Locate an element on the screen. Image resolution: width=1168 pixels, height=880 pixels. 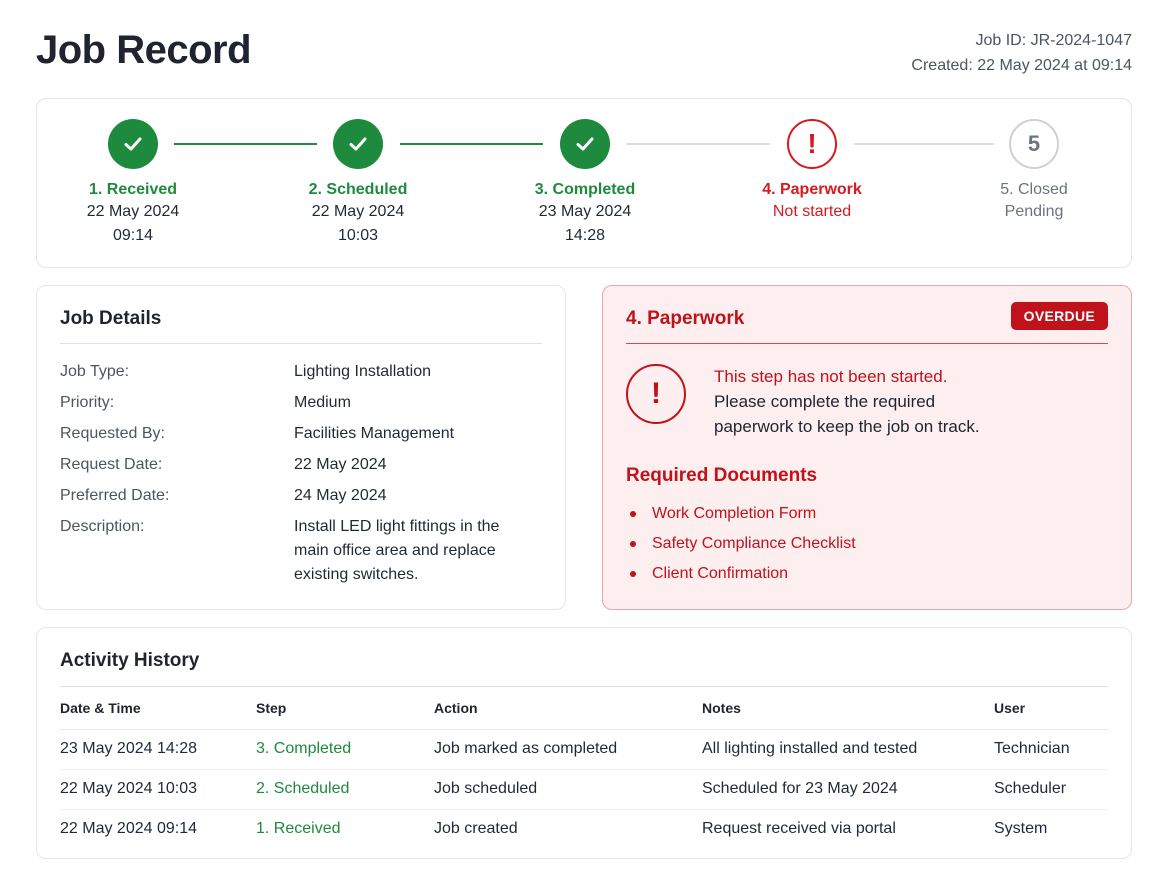
detail-label: Request Date: is located at coordinates (111, 464).